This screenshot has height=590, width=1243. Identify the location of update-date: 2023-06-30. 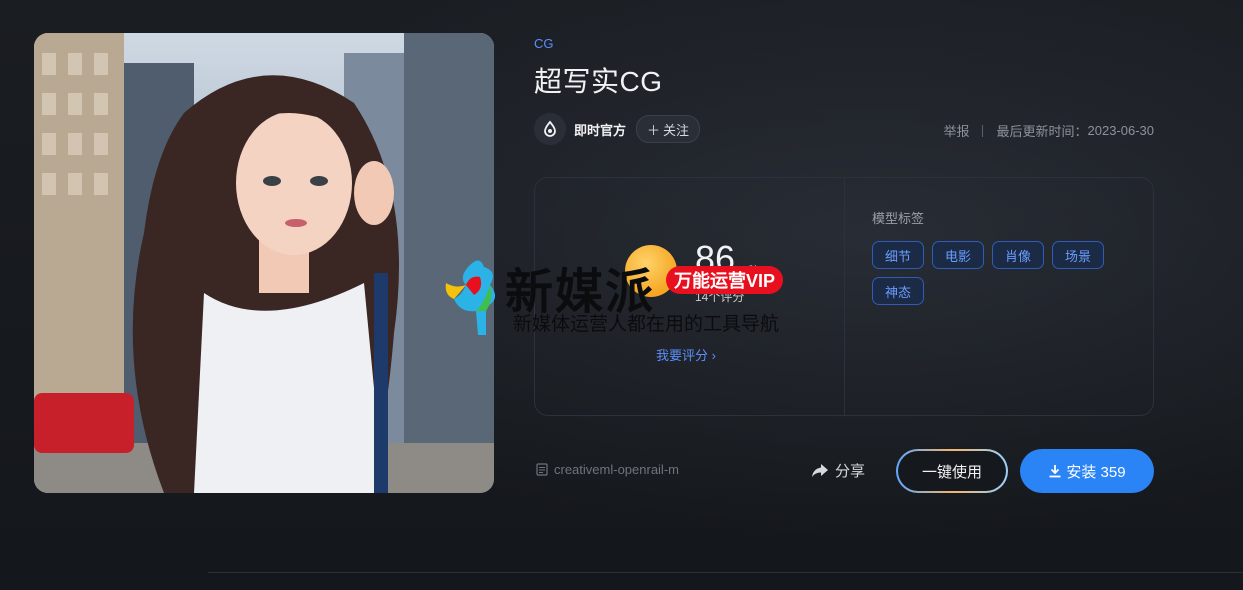
(1121, 130).